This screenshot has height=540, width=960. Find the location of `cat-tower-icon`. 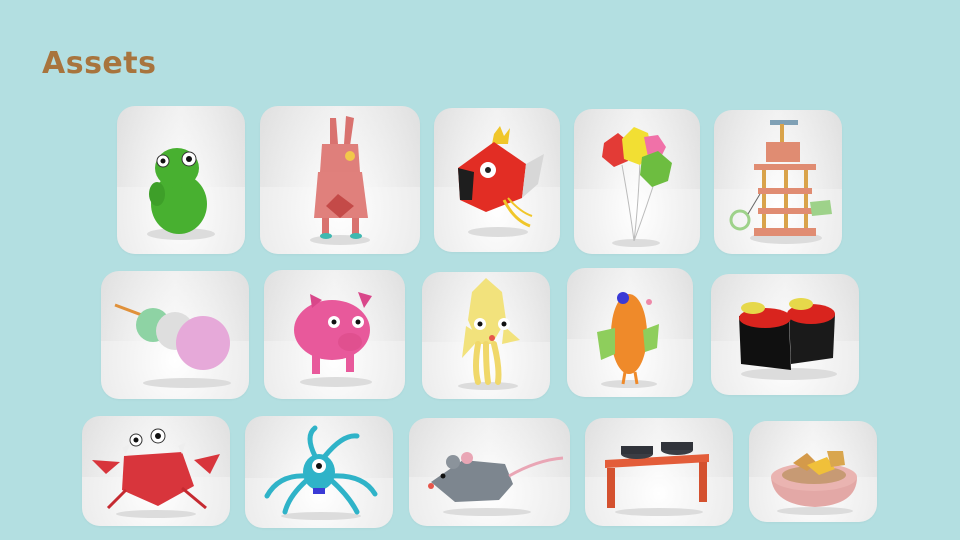

cat-tower-icon is located at coordinates (780, 182).